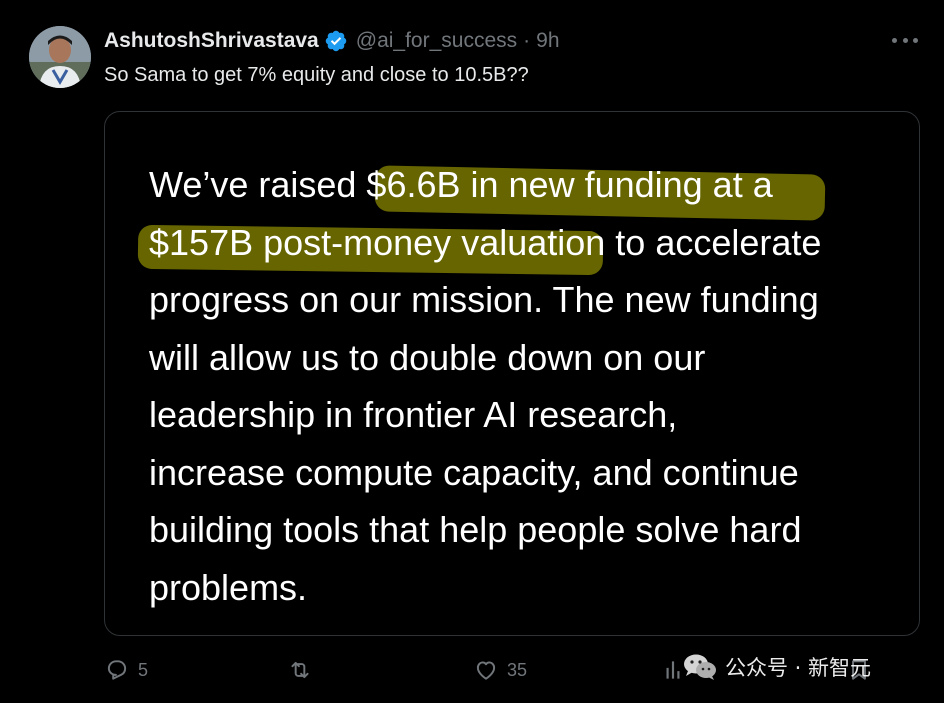  What do you see at coordinates (413, 414) in the screenshot?
I see `announcement-line: leadership in frontier AI research,` at bounding box center [413, 414].